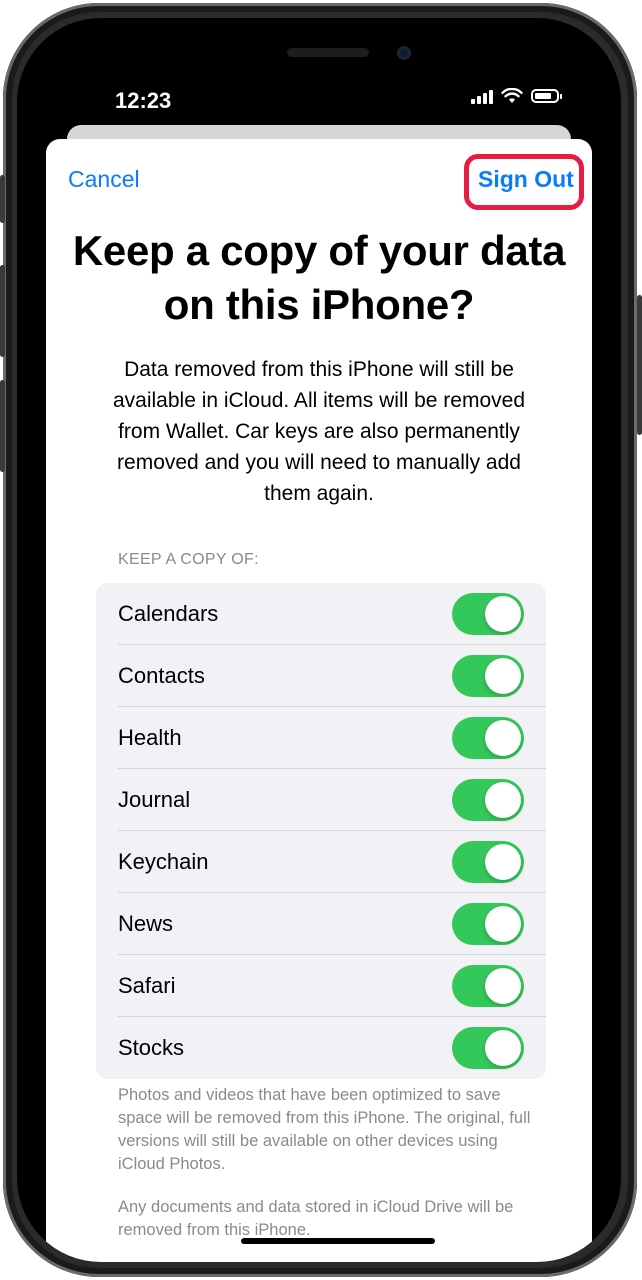 This screenshot has width=642, height=1280. I want to click on list-item-calendars: Calendars, so click(321, 614).